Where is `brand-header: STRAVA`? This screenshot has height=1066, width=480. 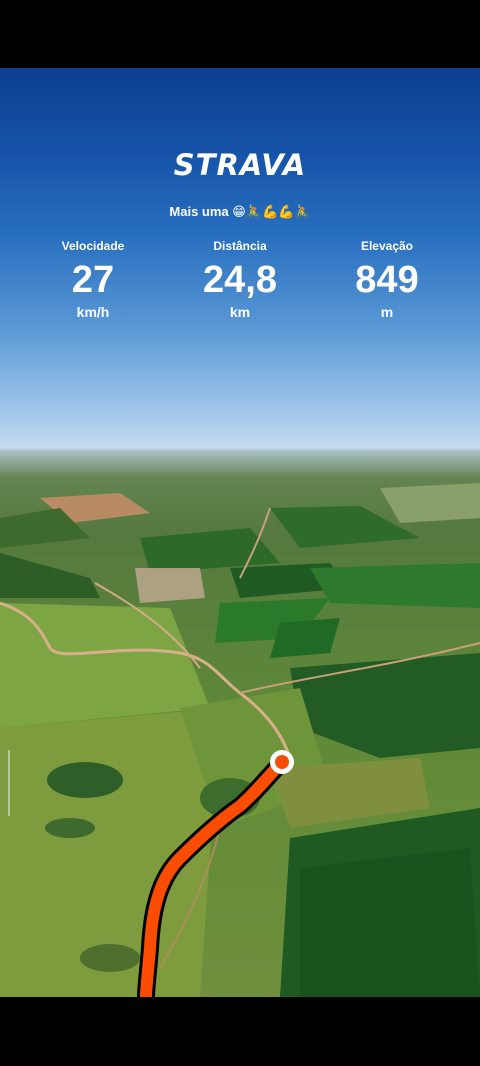
brand-header: STRAVA is located at coordinates (240, 165).